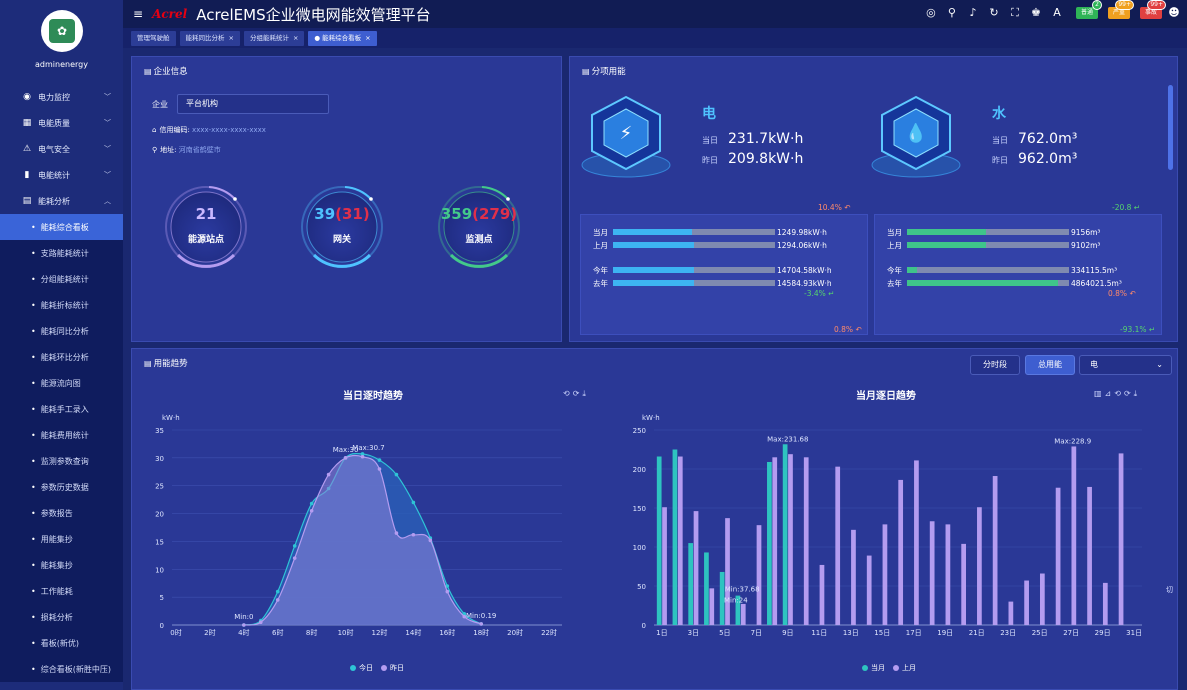 This screenshot has height=690, width=1187. Describe the element at coordinates (1050, 365) in the screenshot. I see `total-button: 总用能` at that location.